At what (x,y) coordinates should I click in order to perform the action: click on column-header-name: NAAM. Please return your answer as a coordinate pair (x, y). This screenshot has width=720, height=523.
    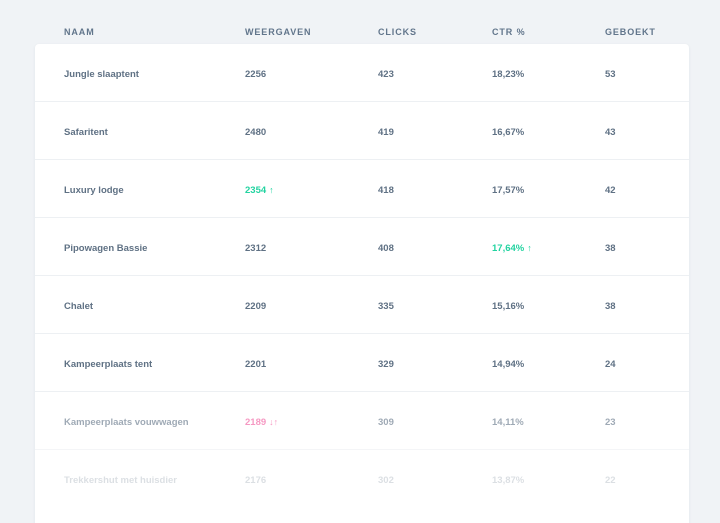
    Looking at the image, I should click on (79, 32).